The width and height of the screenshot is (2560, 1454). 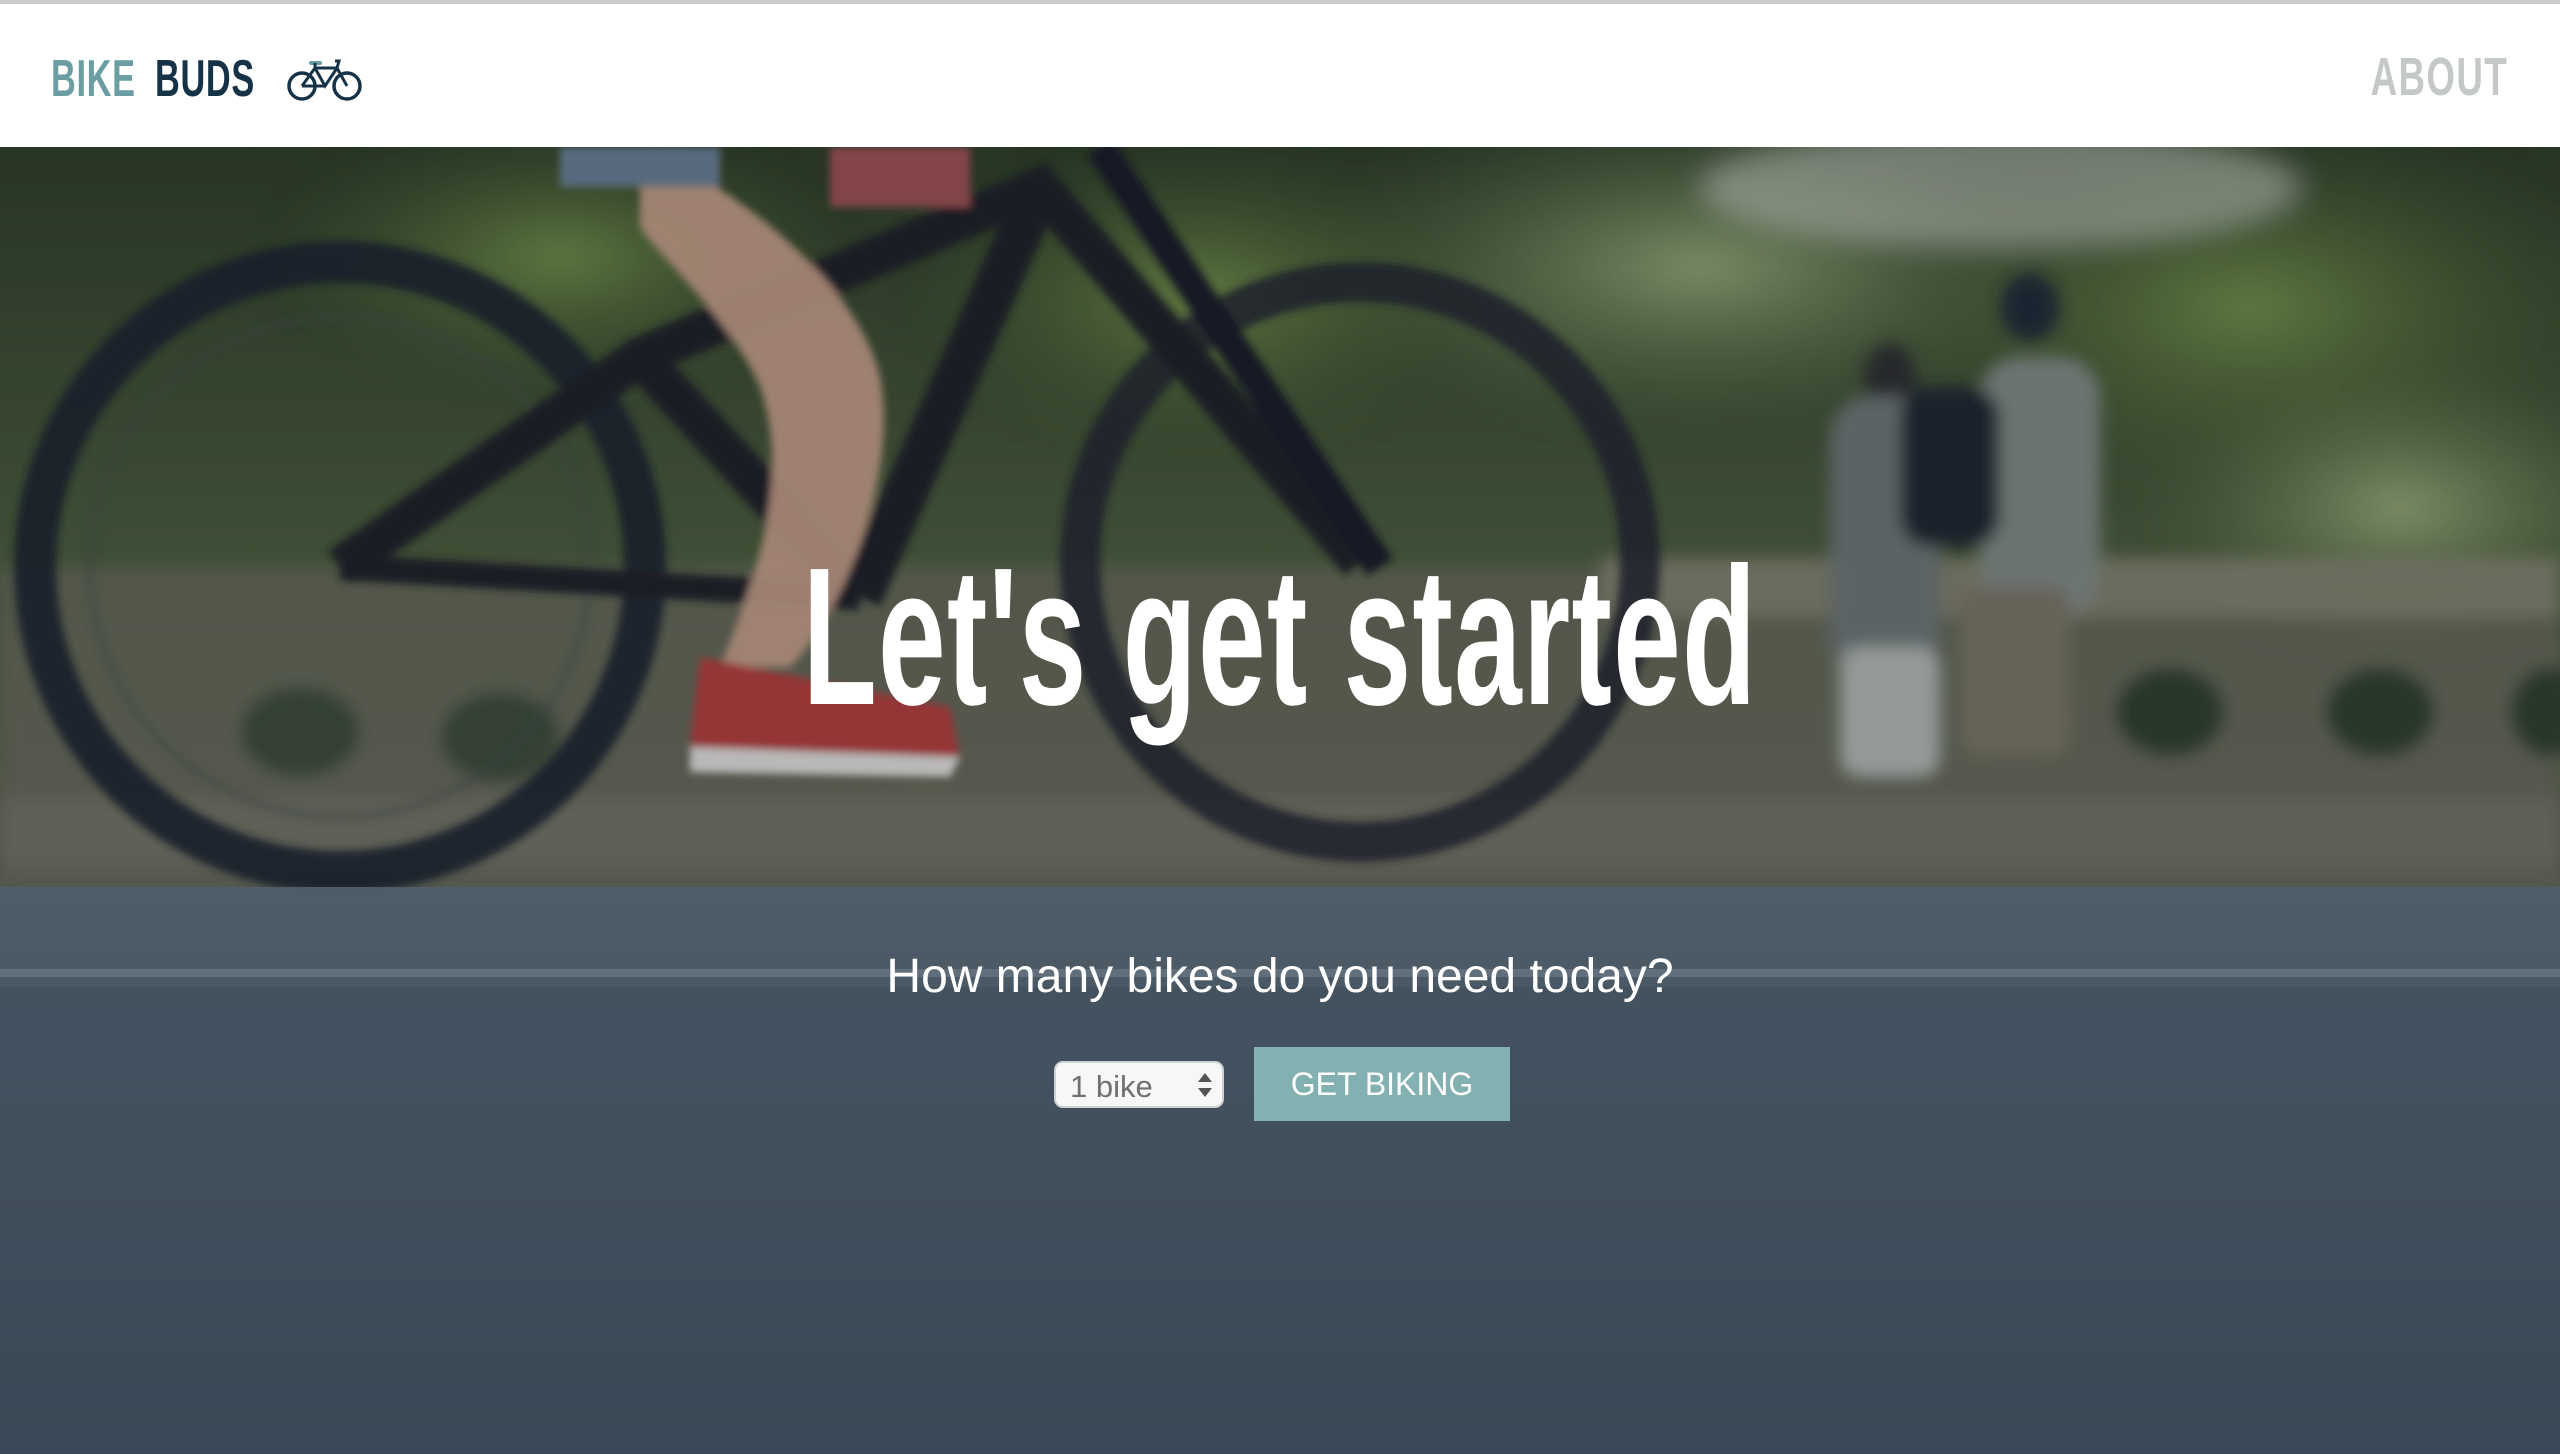 I want to click on hero-title: Let's get started, so click(x=1280, y=636).